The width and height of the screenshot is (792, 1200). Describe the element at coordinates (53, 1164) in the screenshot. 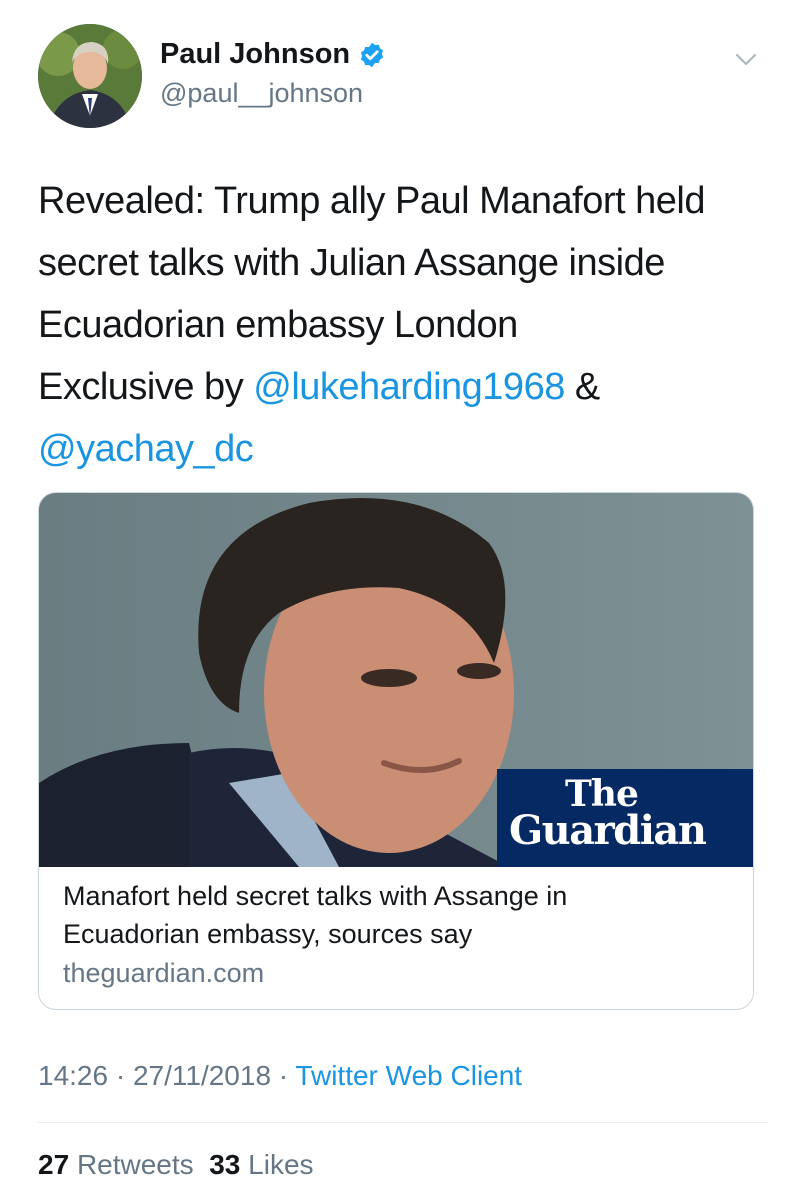

I see `retweets-count: 27` at that location.